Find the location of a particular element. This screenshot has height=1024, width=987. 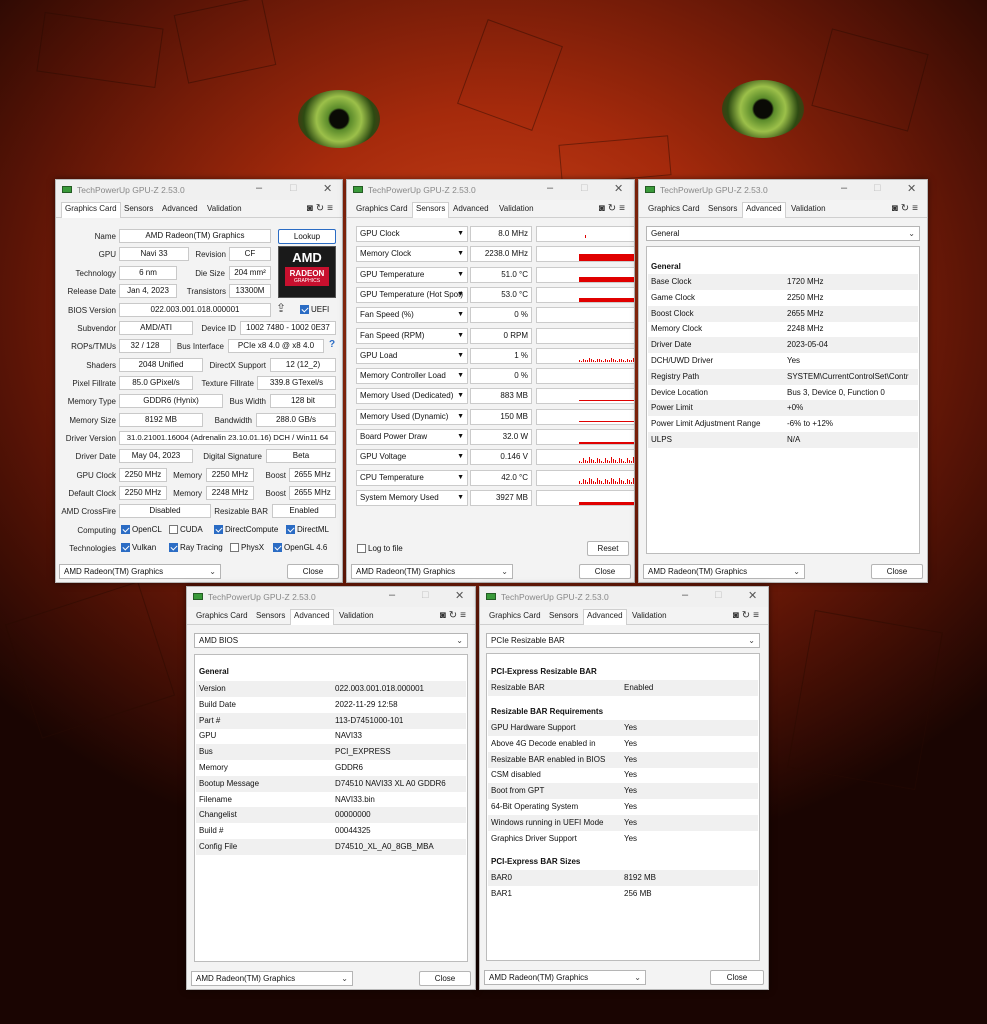

cuda-checkbox: CUDA is located at coordinates (186, 529).